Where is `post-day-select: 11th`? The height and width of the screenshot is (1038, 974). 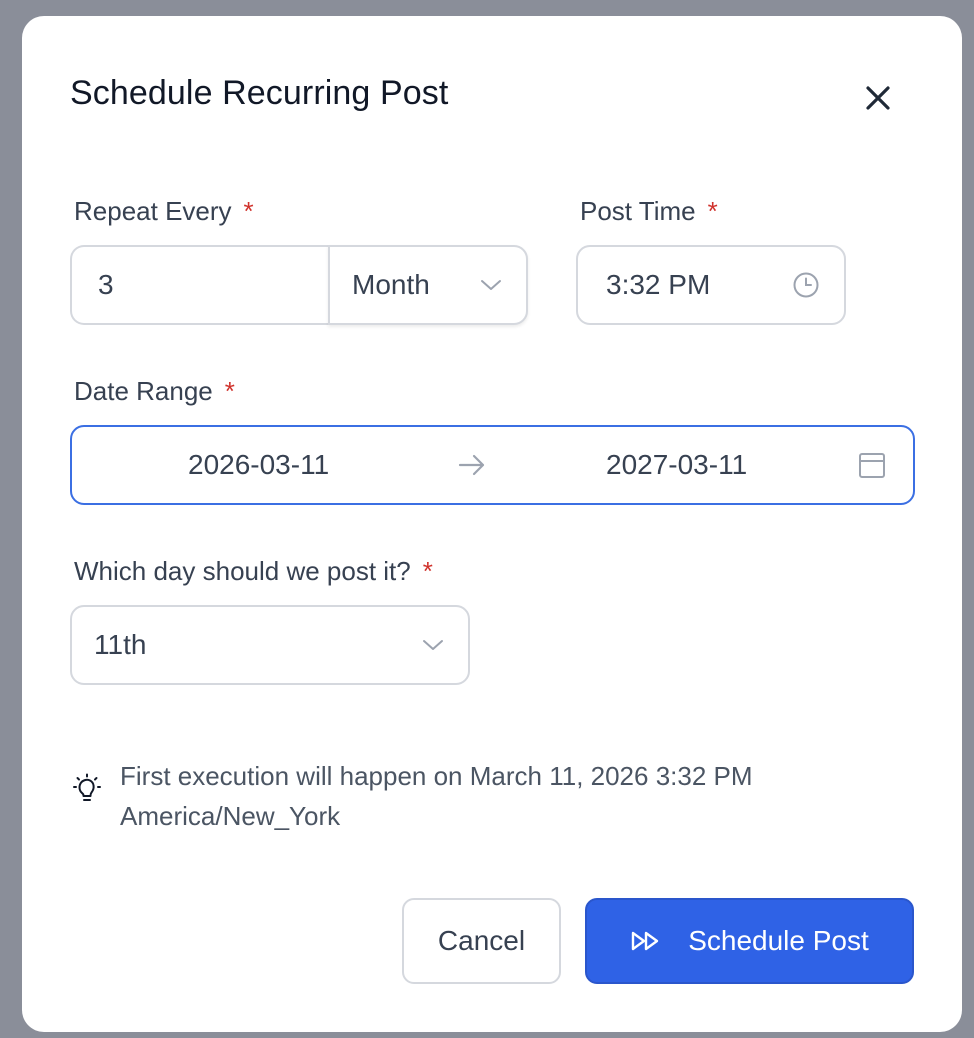 post-day-select: 11th is located at coordinates (270, 645).